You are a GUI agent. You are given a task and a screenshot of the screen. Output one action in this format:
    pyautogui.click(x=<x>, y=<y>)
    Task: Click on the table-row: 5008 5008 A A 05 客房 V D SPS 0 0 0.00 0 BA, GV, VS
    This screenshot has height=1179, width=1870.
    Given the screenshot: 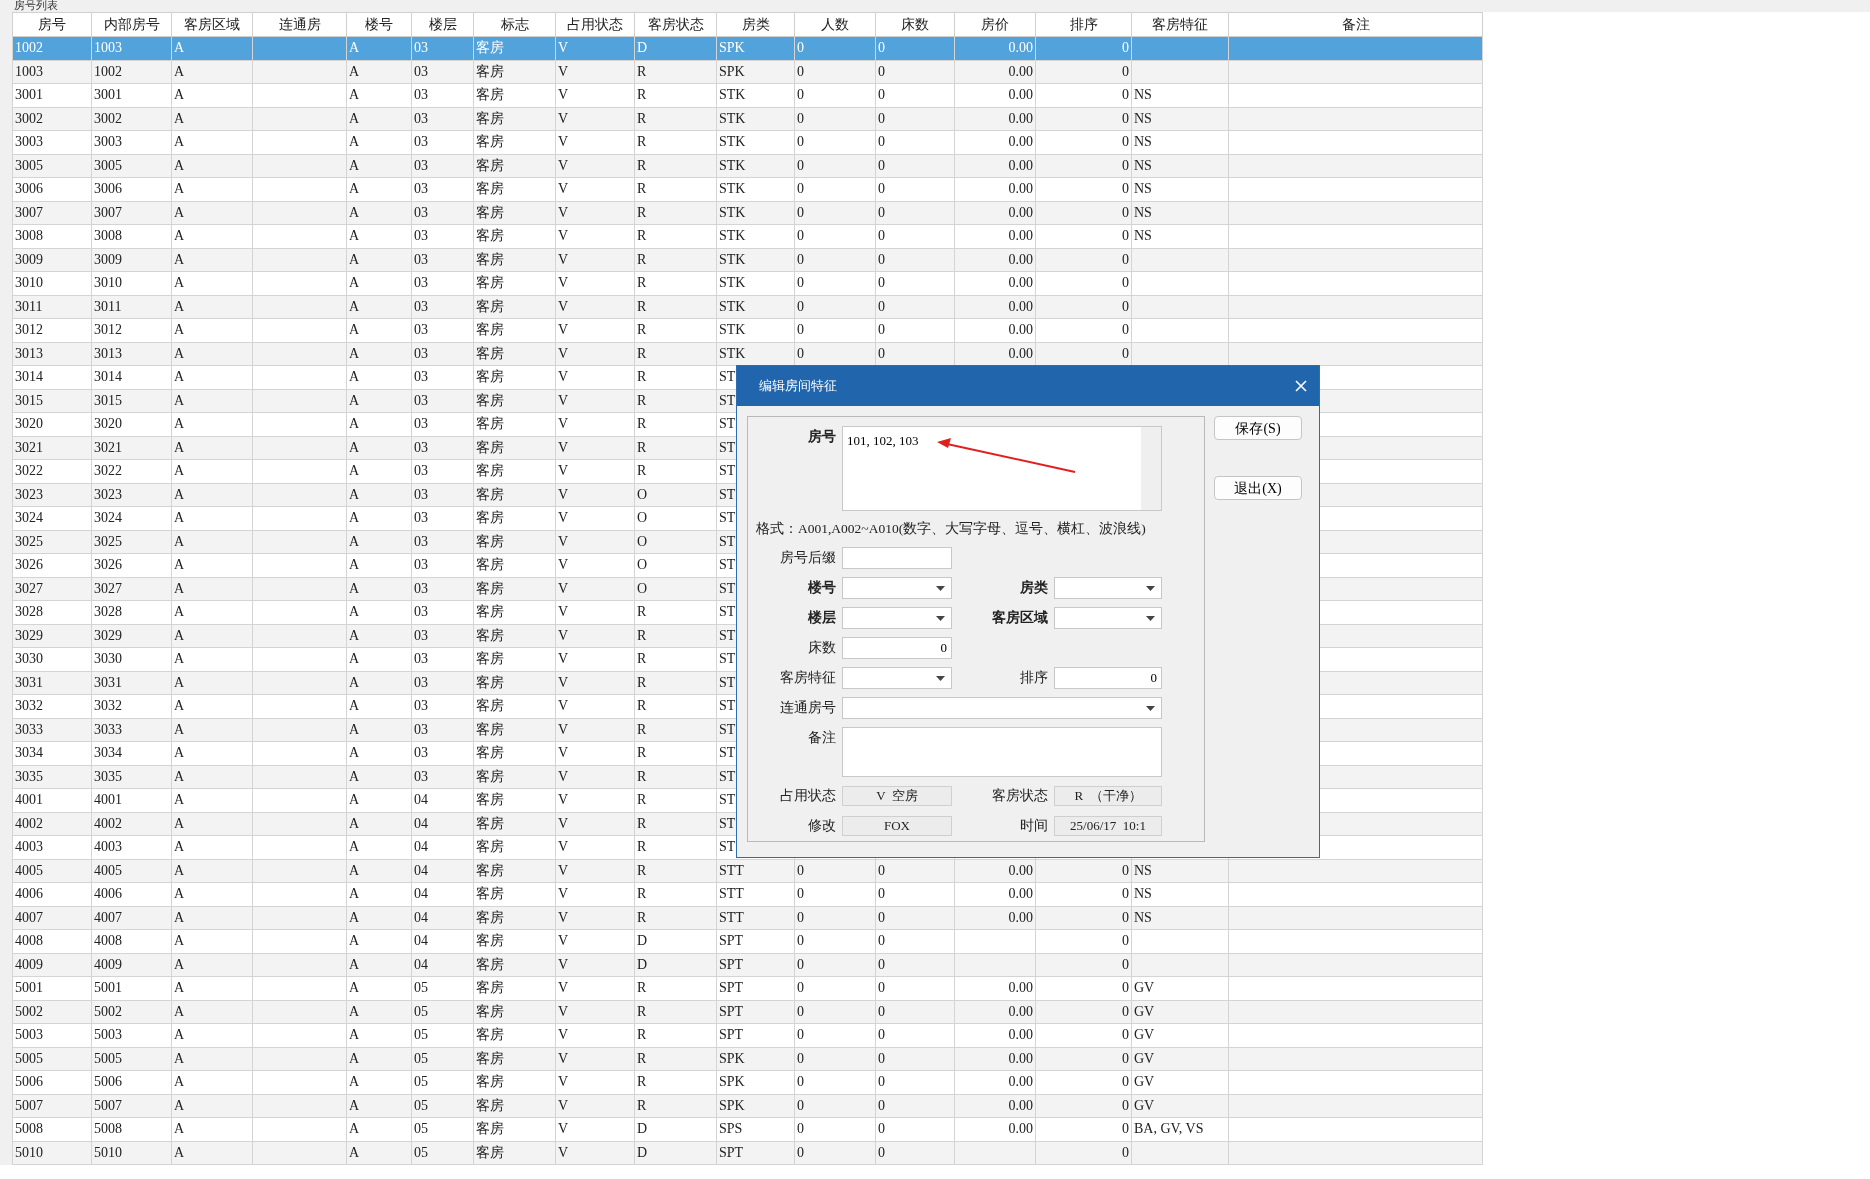 What is the action you would take?
    pyautogui.click(x=747, y=1129)
    